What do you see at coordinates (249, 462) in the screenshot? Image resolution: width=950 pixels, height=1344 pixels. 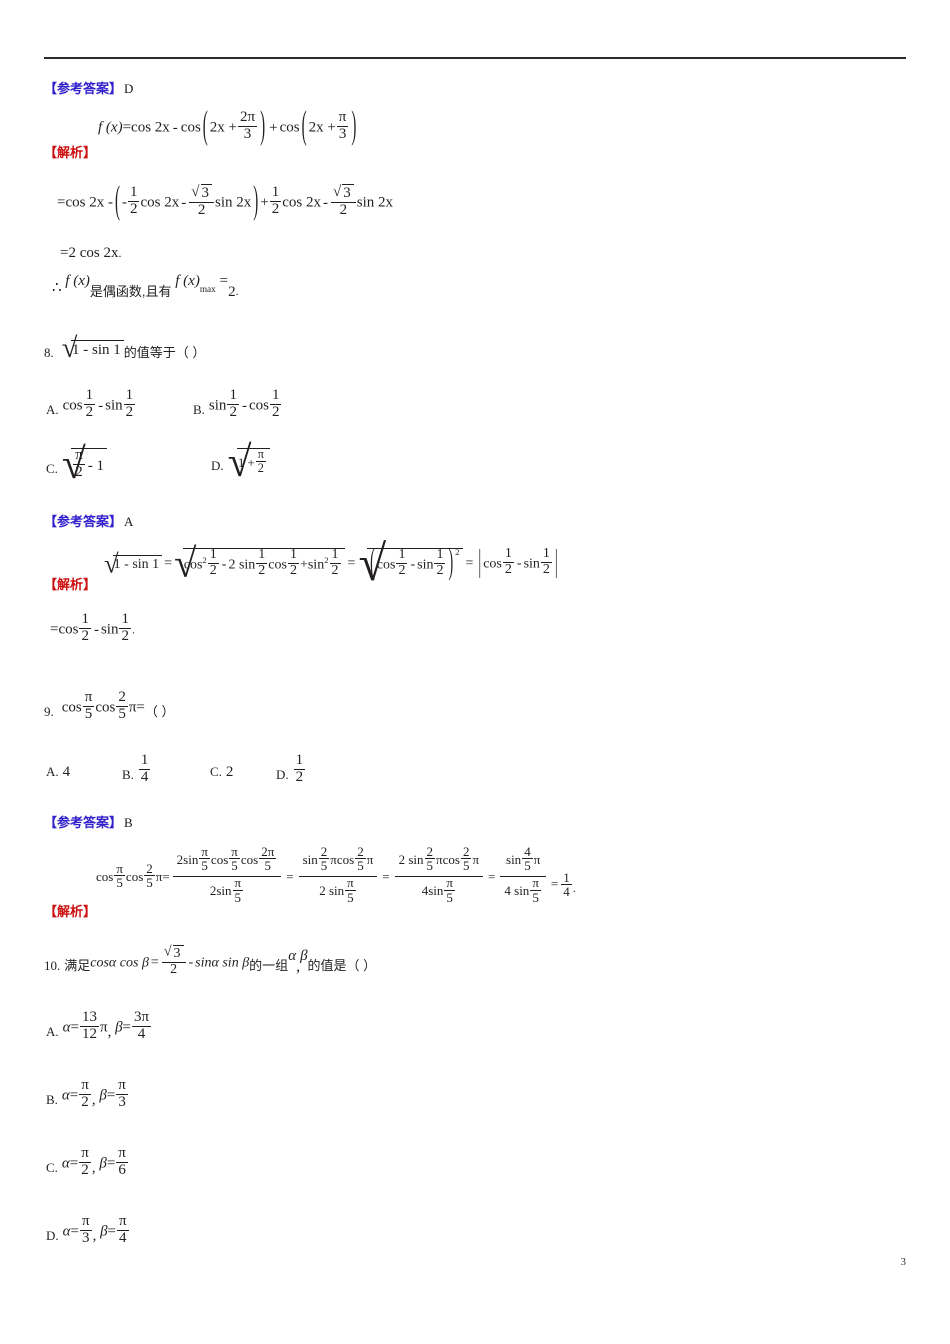 I see `option-d-expr: √ 1 + π 2` at bounding box center [249, 462].